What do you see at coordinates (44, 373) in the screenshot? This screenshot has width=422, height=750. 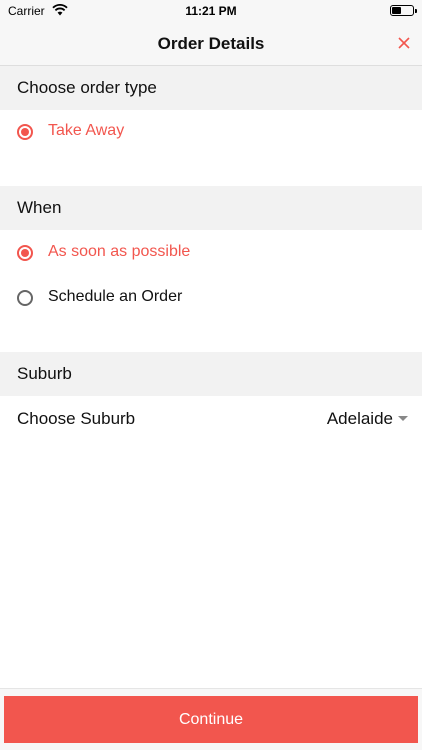 I see `section-title: Suburb` at bounding box center [44, 373].